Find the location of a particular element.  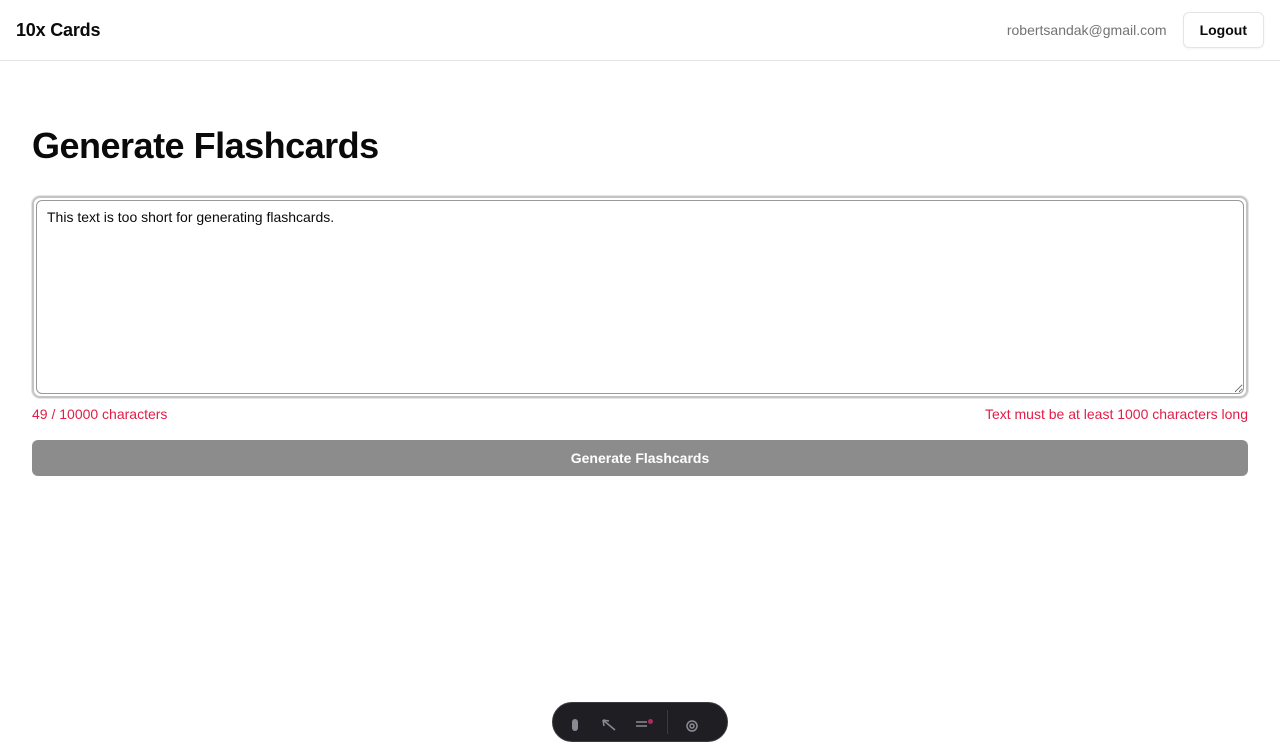

dev-toolbar is located at coordinates (640, 722).